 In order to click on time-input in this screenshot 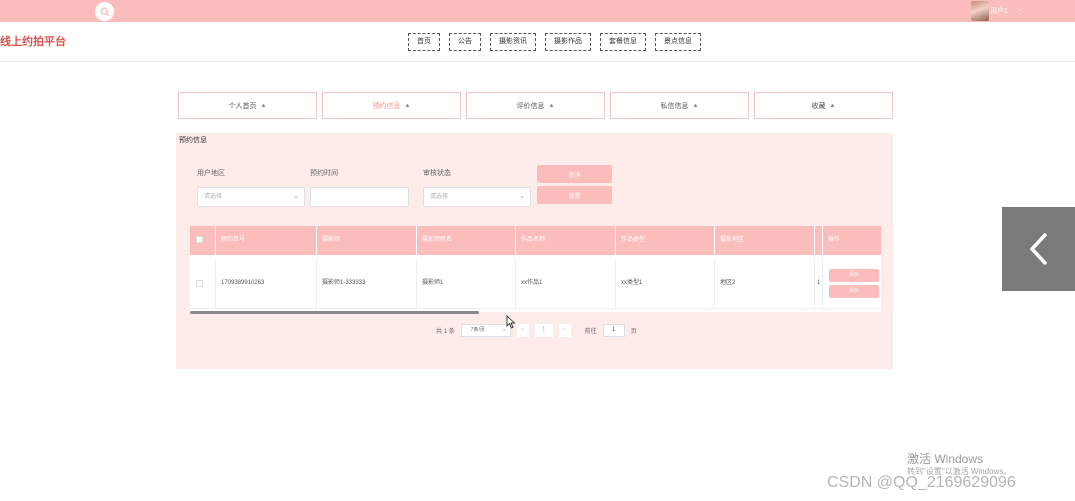, I will do `click(359, 197)`.